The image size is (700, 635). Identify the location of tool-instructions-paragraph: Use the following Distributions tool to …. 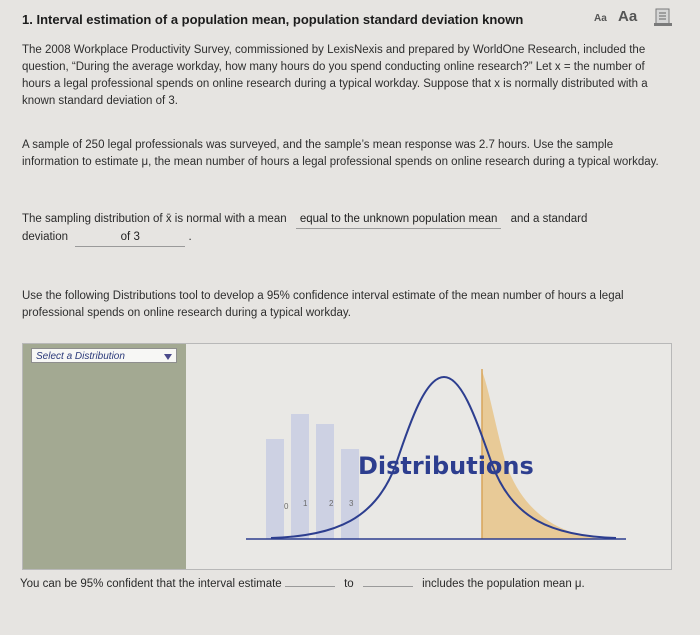
(323, 304).